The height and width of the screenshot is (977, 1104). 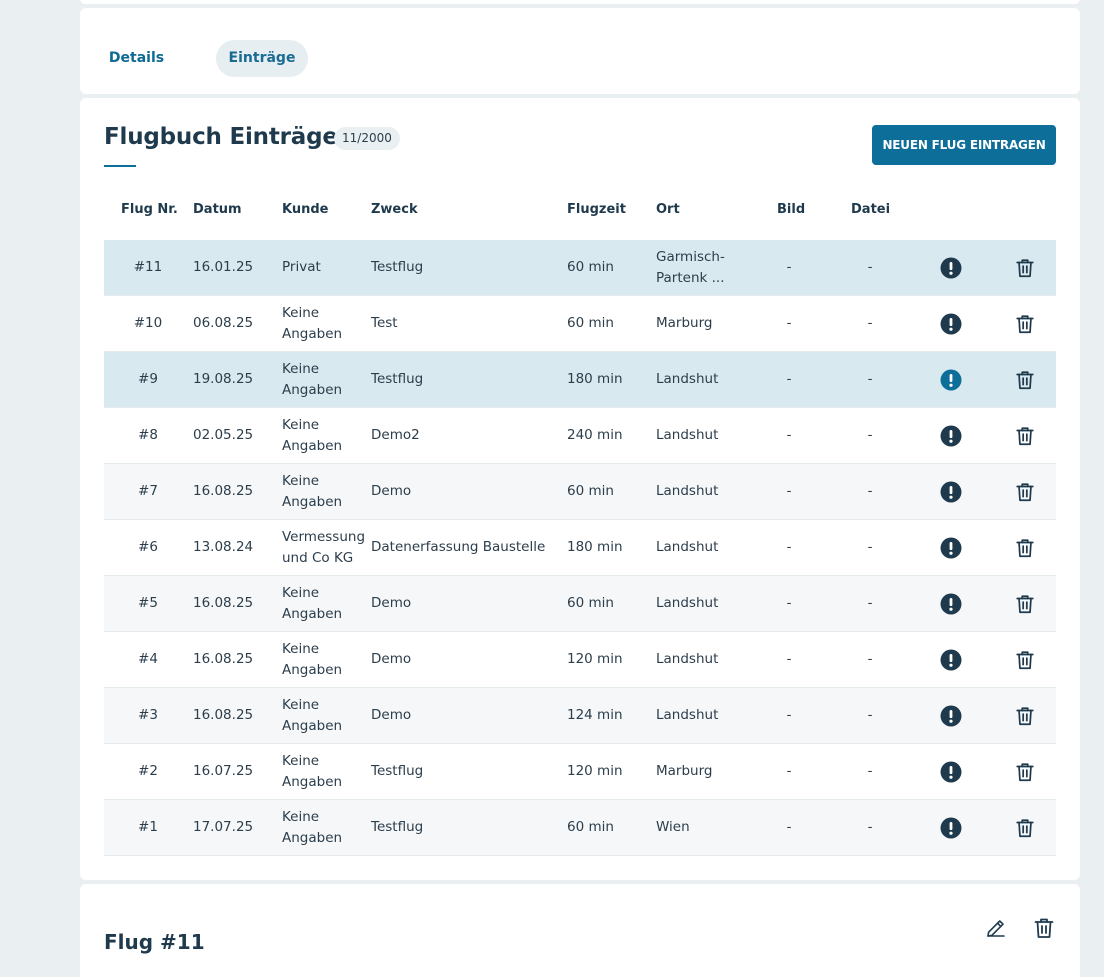 I want to click on cell-flight-nr: #11, so click(x=148, y=267).